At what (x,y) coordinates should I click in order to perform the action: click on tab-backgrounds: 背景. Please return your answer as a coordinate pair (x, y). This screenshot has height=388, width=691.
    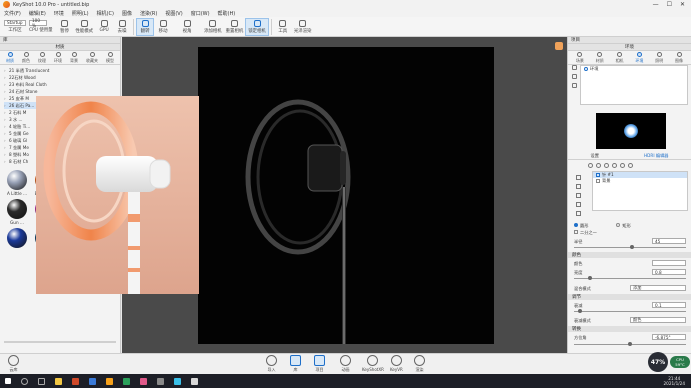
    Looking at the image, I should click on (74, 57).